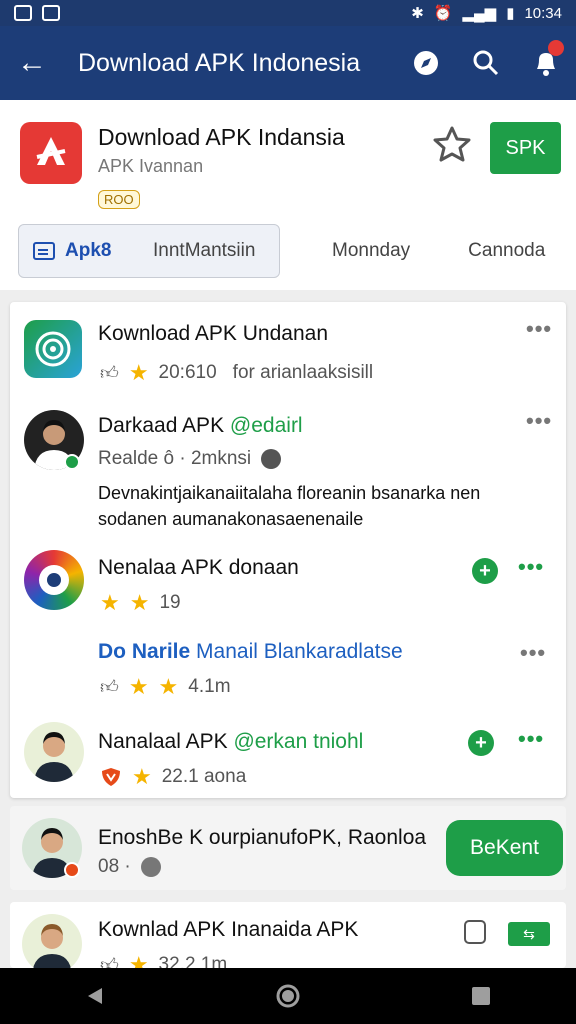 This screenshot has height=1024, width=576. Describe the element at coordinates (88, 250) in the screenshot. I see `tab-label: Apk8` at that location.